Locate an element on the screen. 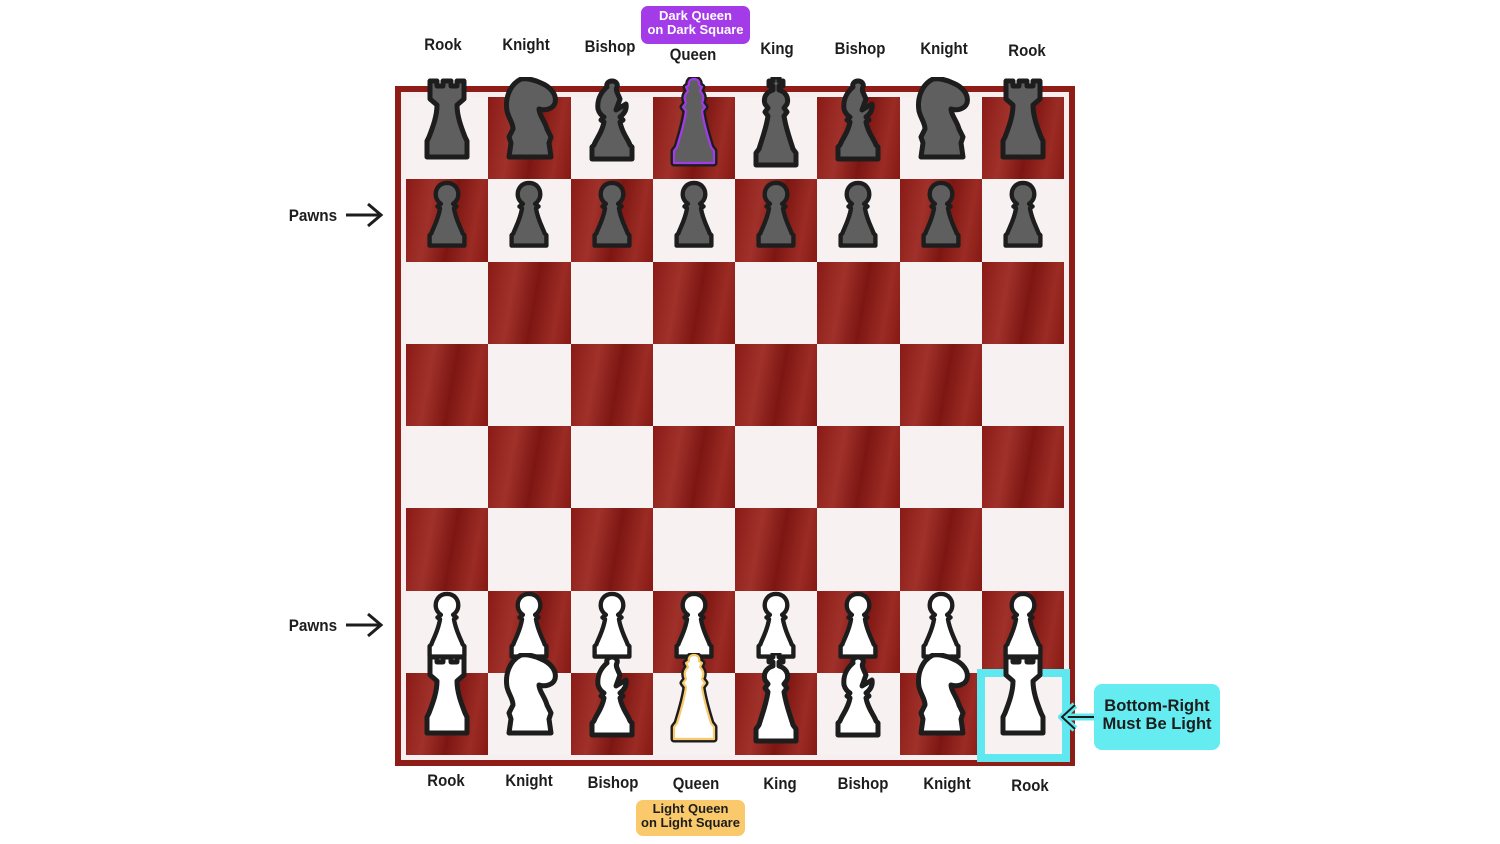  bottom-label-king: King is located at coordinates (780, 783).